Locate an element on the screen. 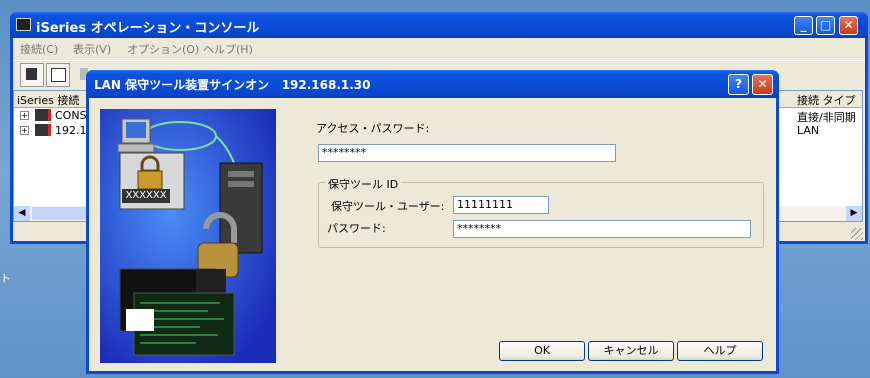 The width and height of the screenshot is (870, 378). service-tools-id-group-label: 保守ツール ID is located at coordinates (363, 184).